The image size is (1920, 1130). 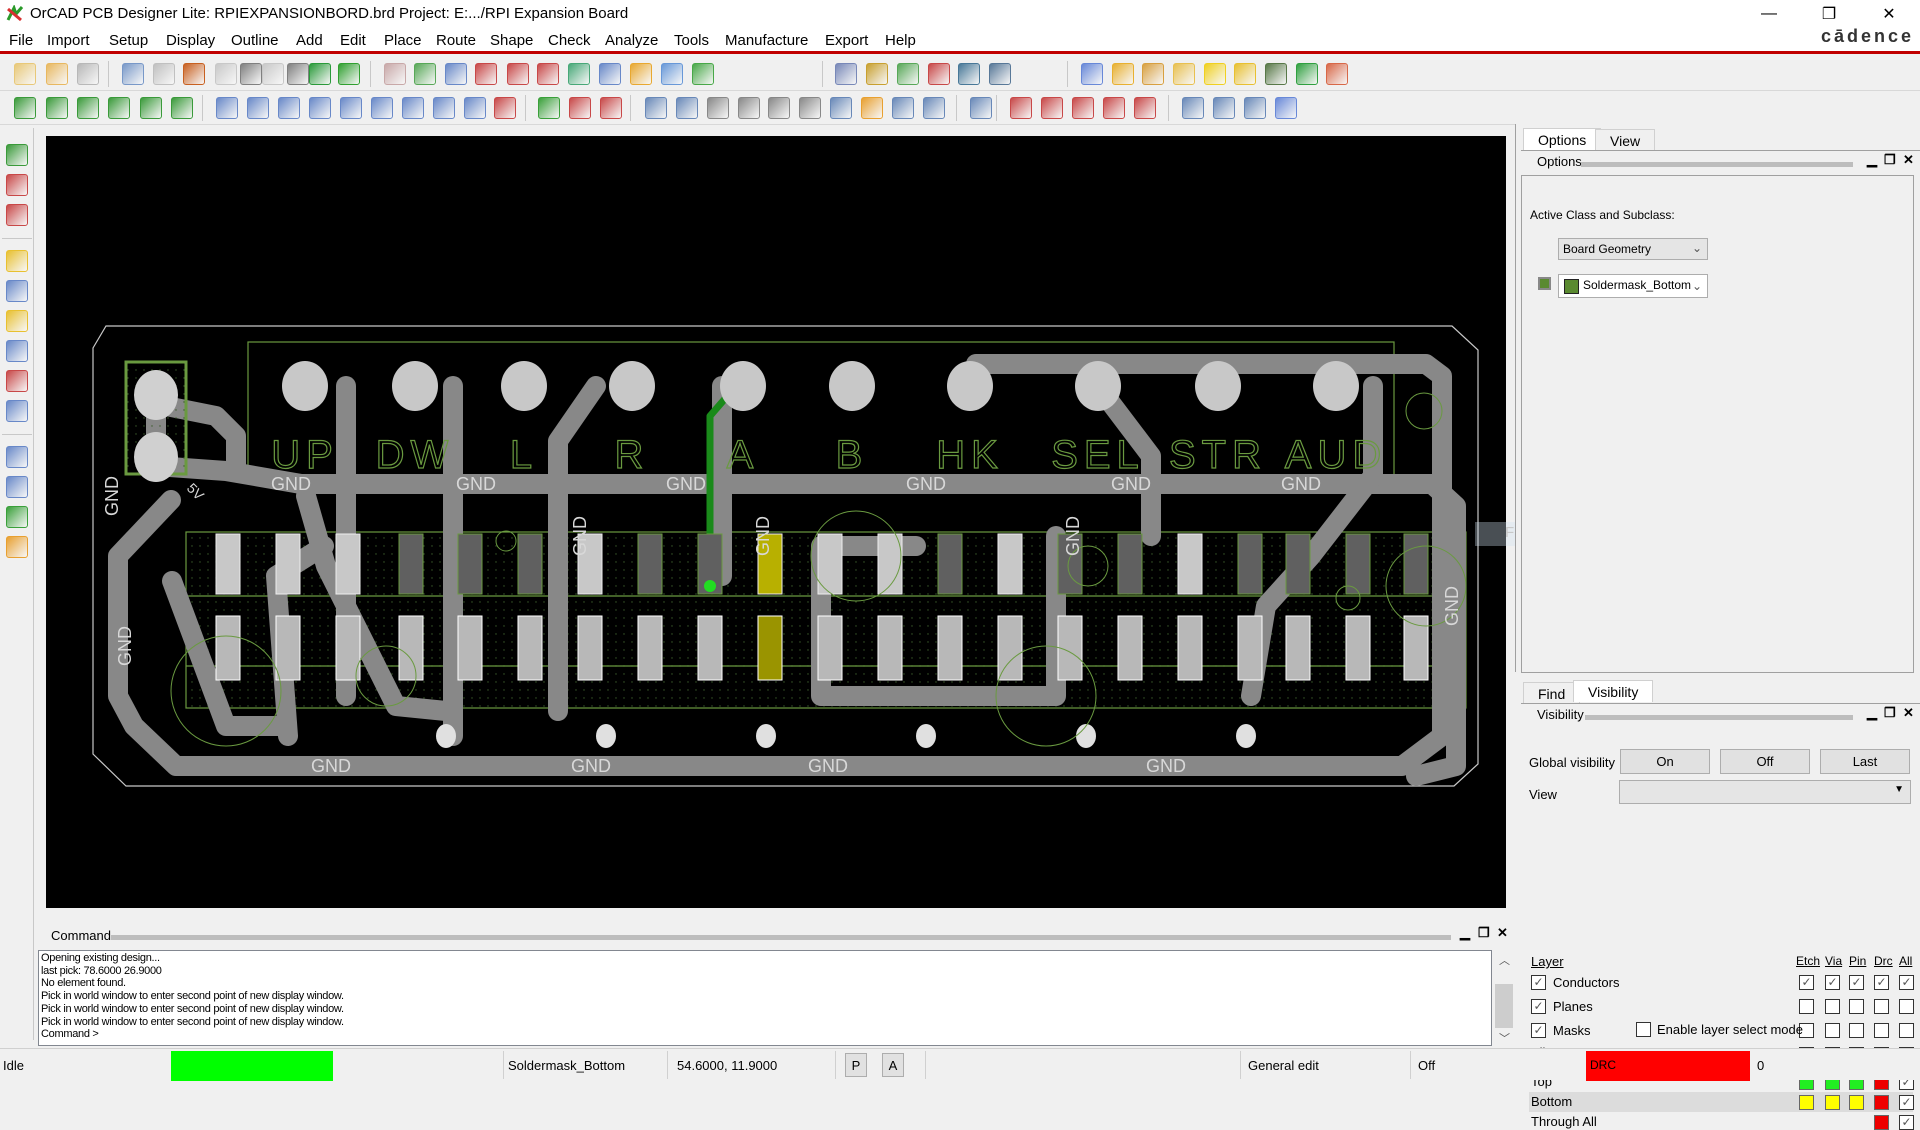 What do you see at coordinates (1633, 249) in the screenshot?
I see `class-dropdown: Board Geometry ⌄` at bounding box center [1633, 249].